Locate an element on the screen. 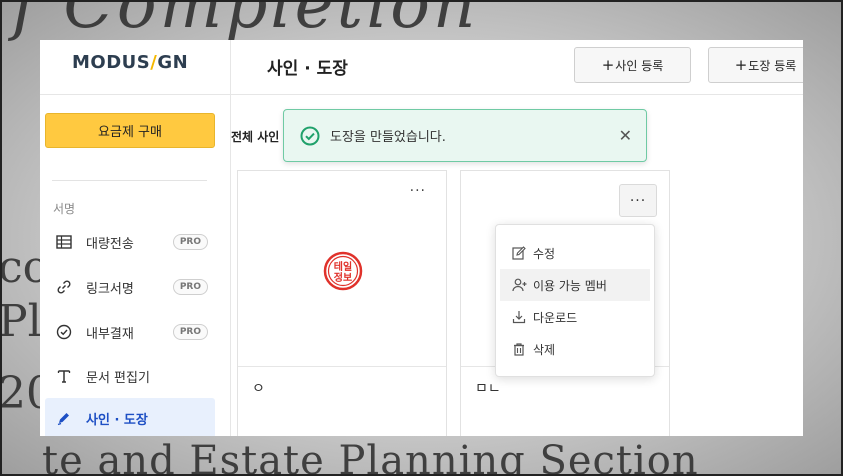 Image resolution: width=843 pixels, height=476 pixels. logo-divider is located at coordinates (135, 94).